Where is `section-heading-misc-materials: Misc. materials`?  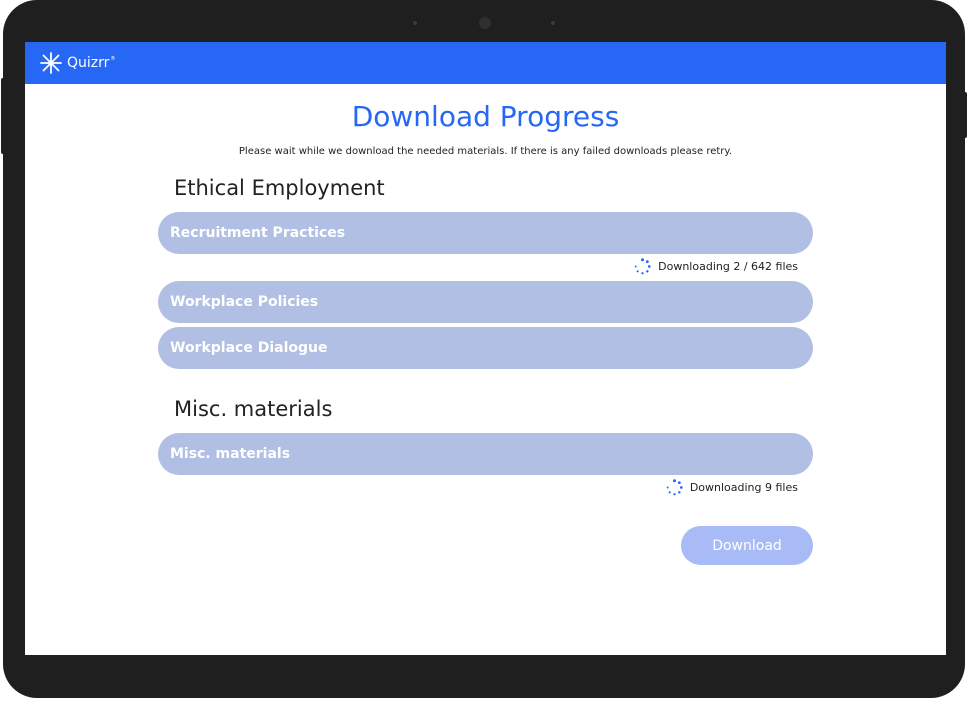
section-heading-misc-materials: Misc. materials is located at coordinates (253, 409).